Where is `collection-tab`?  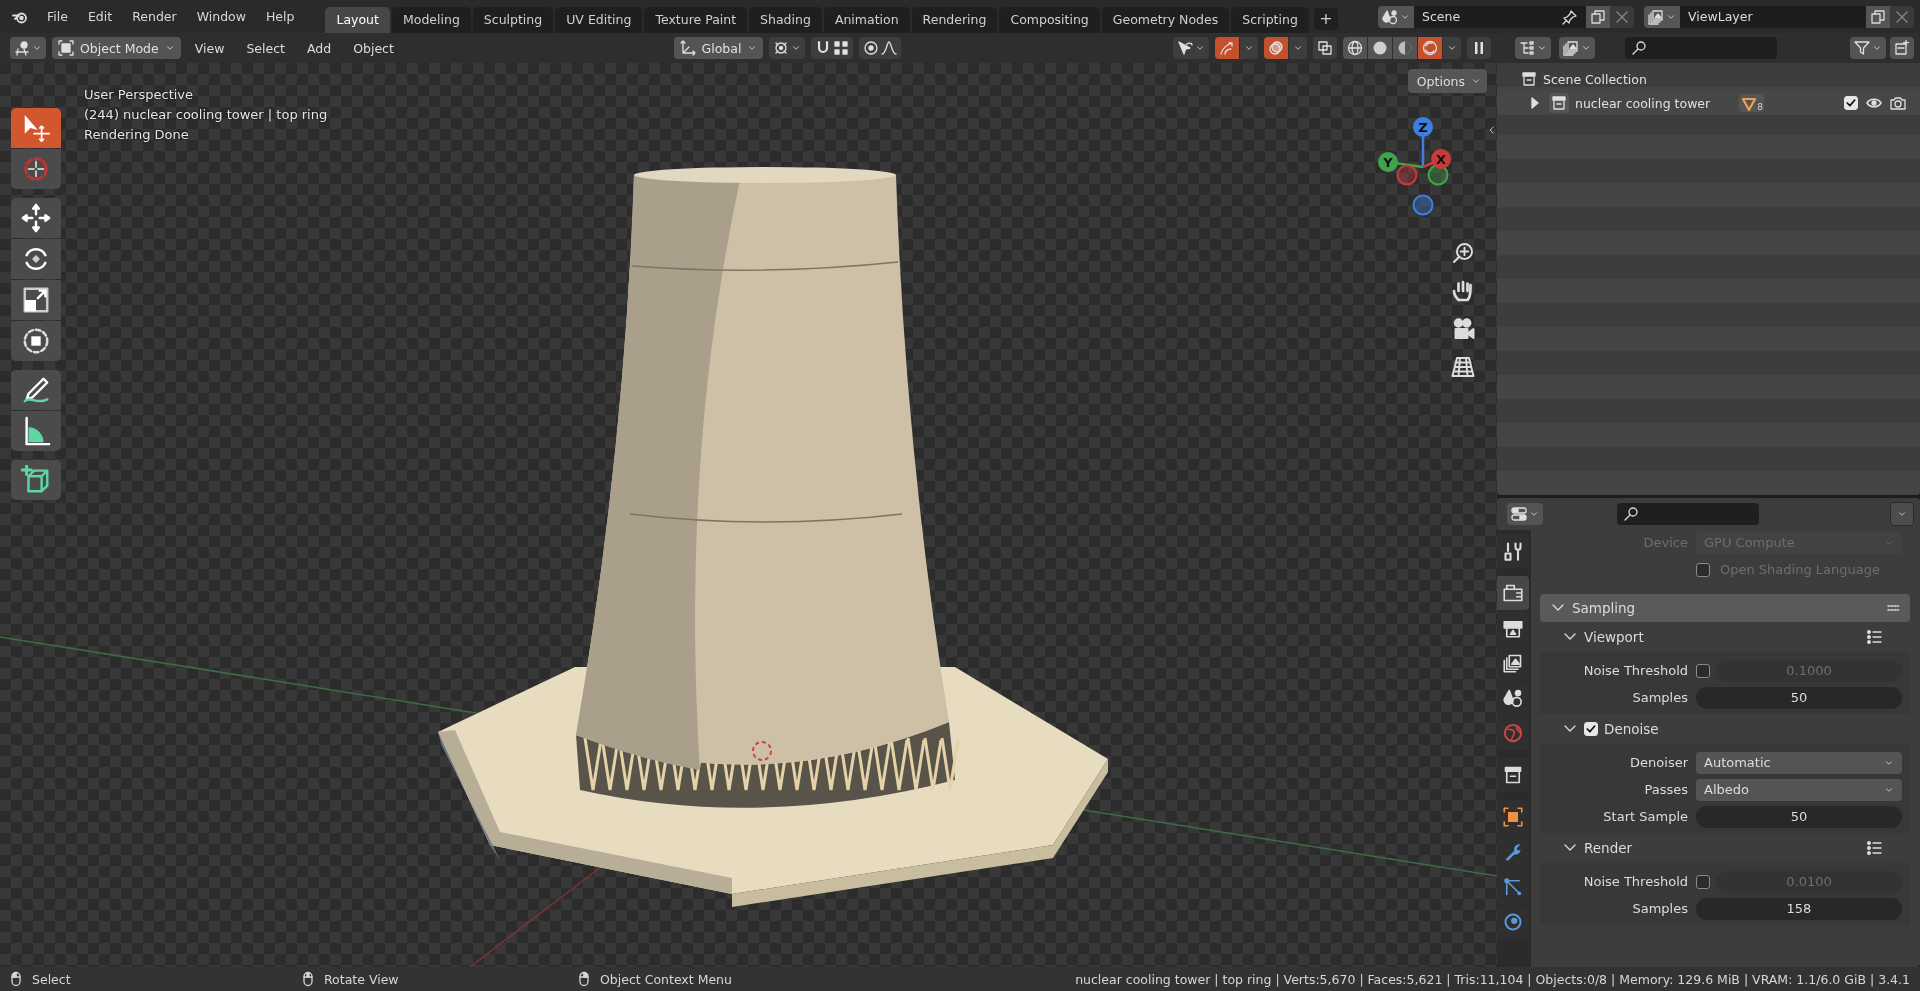
collection-tab is located at coordinates (1513, 775).